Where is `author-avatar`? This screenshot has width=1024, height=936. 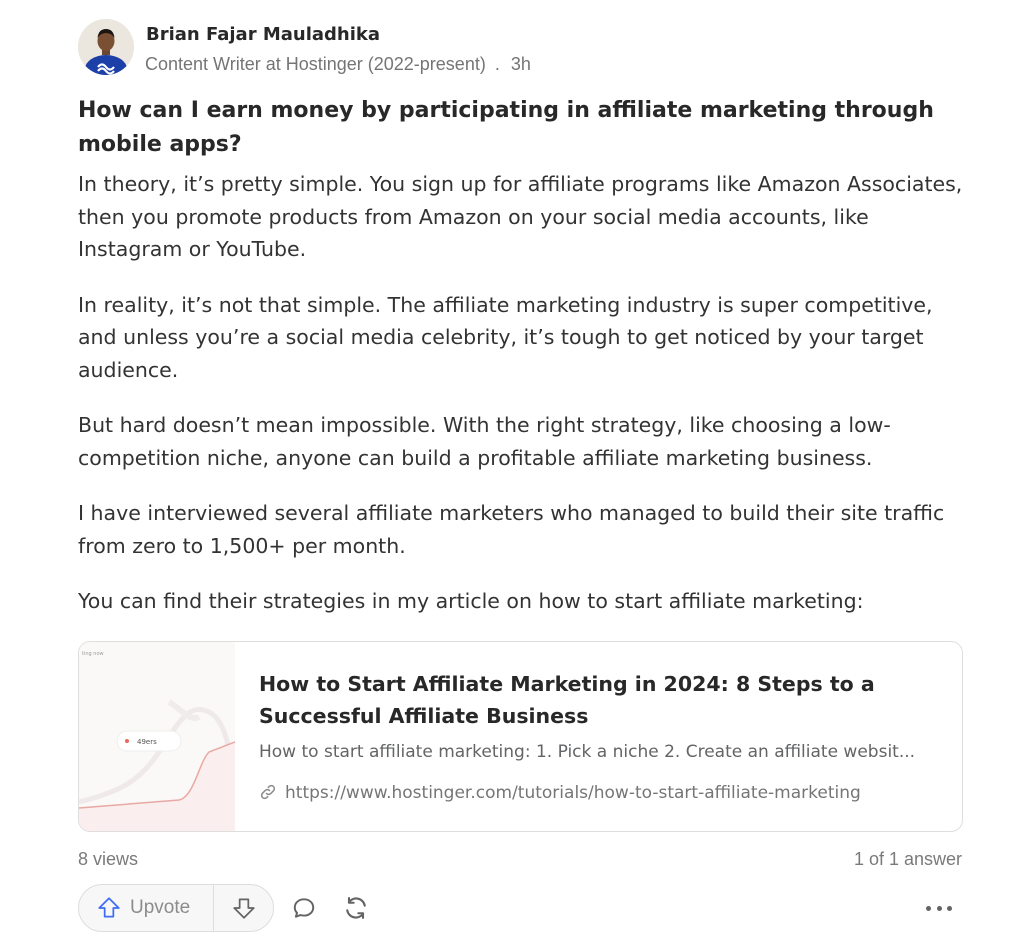 author-avatar is located at coordinates (106, 47).